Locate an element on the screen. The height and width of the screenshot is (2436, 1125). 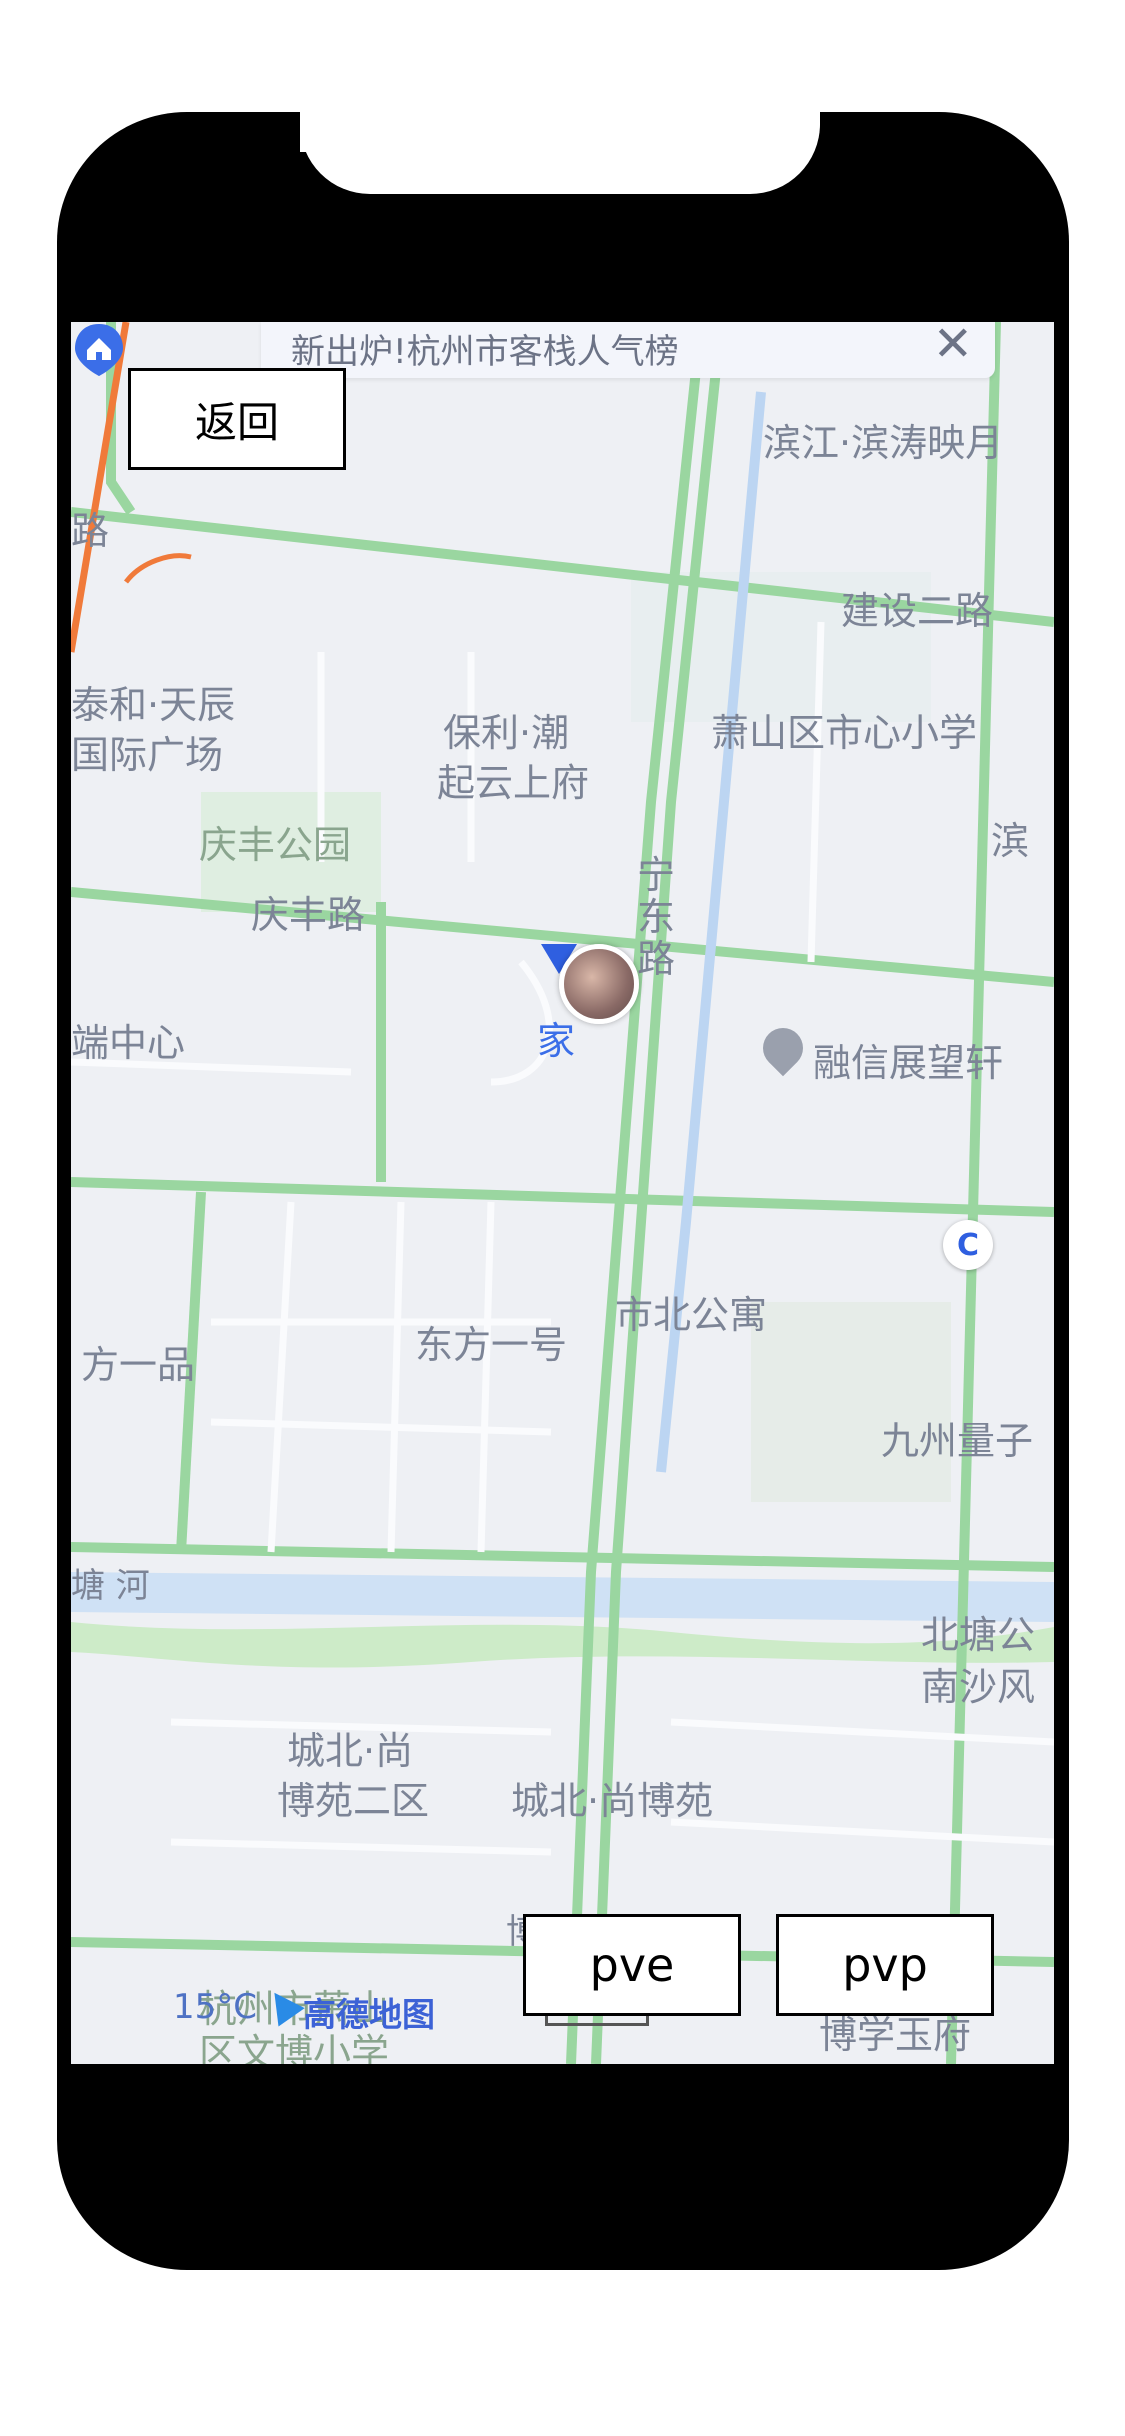
map-label: 泰和·天辰 is located at coordinates (153, 705).